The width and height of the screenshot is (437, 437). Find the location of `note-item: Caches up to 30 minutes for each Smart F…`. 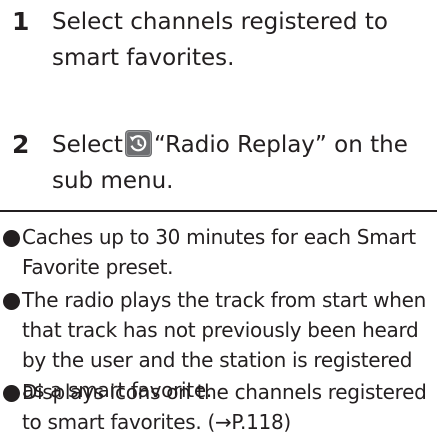

note-item: Caches up to 30 minutes for each Smart F… is located at coordinates (218, 252).